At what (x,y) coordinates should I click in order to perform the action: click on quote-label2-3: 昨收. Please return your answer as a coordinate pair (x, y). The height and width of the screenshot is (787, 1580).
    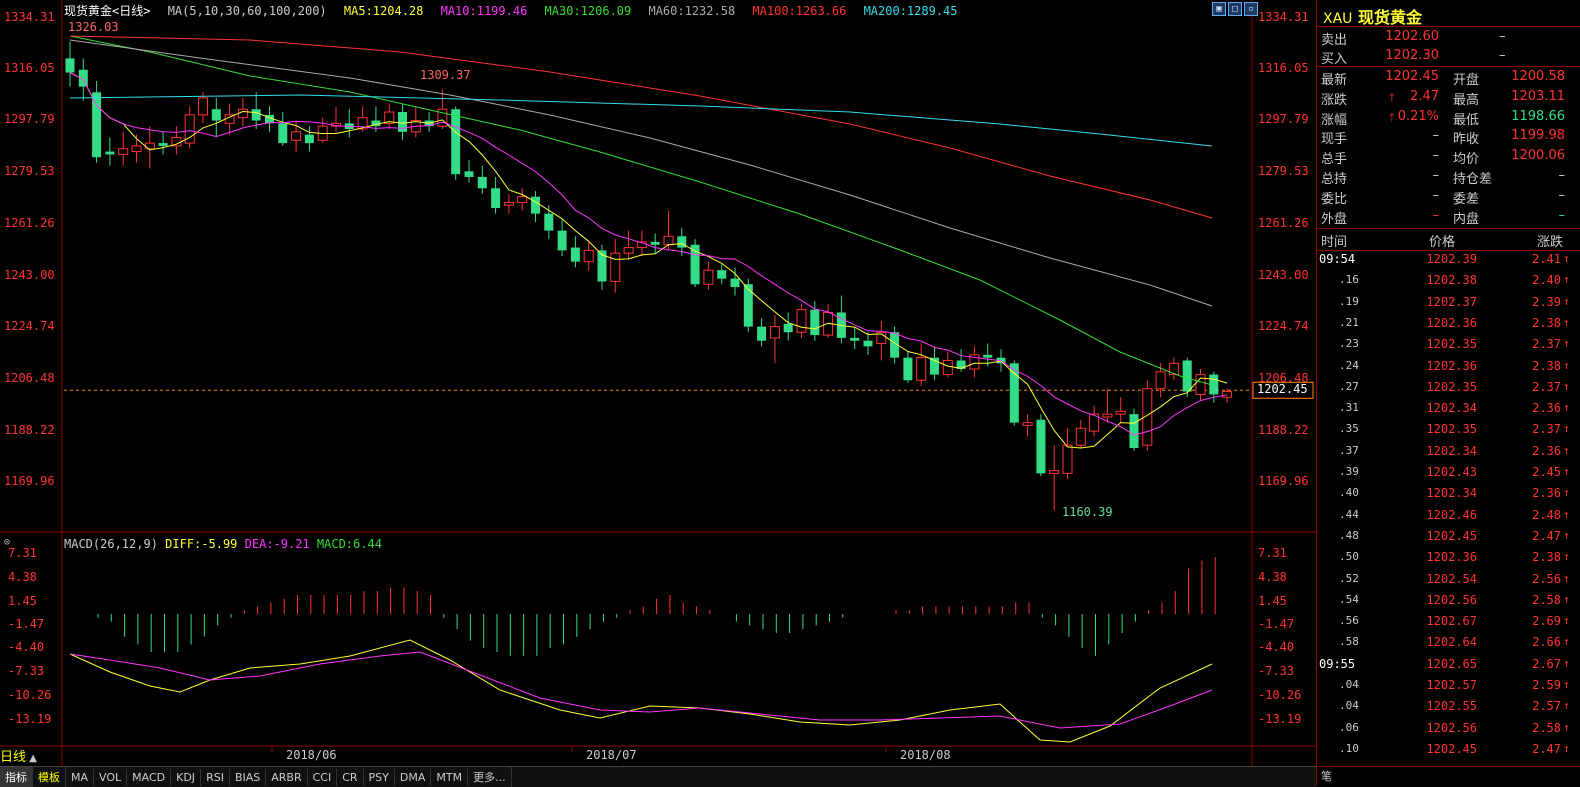
    Looking at the image, I should click on (1466, 140).